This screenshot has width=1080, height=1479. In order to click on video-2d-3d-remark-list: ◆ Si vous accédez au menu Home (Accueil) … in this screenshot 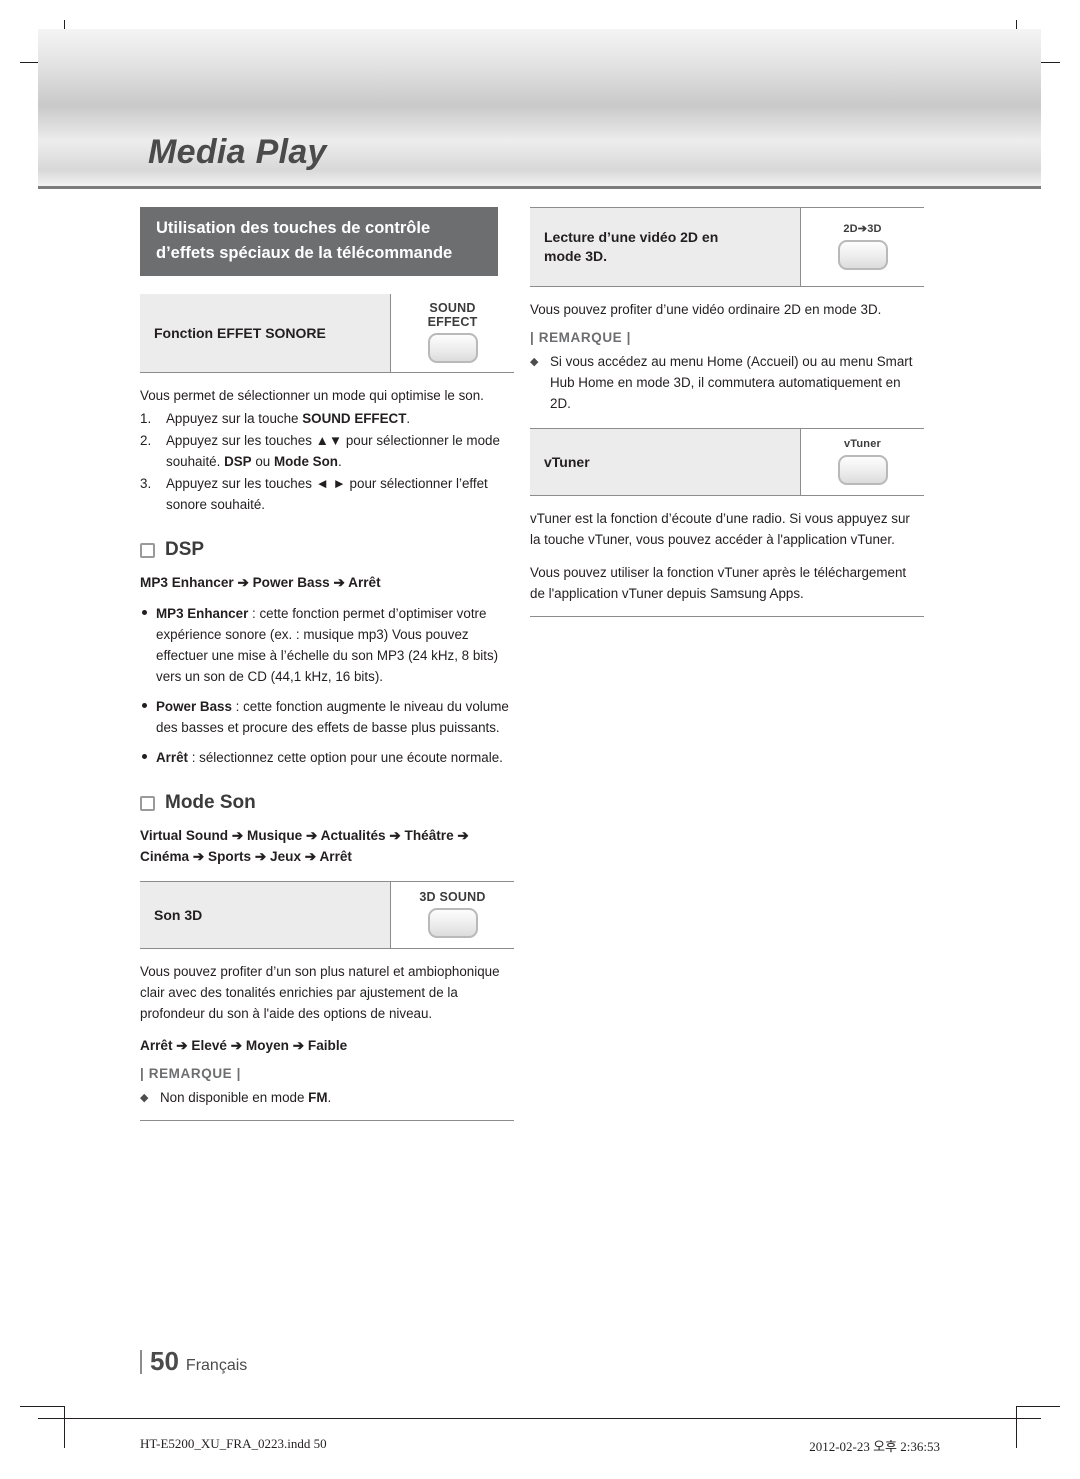, I will do `click(727, 382)`.